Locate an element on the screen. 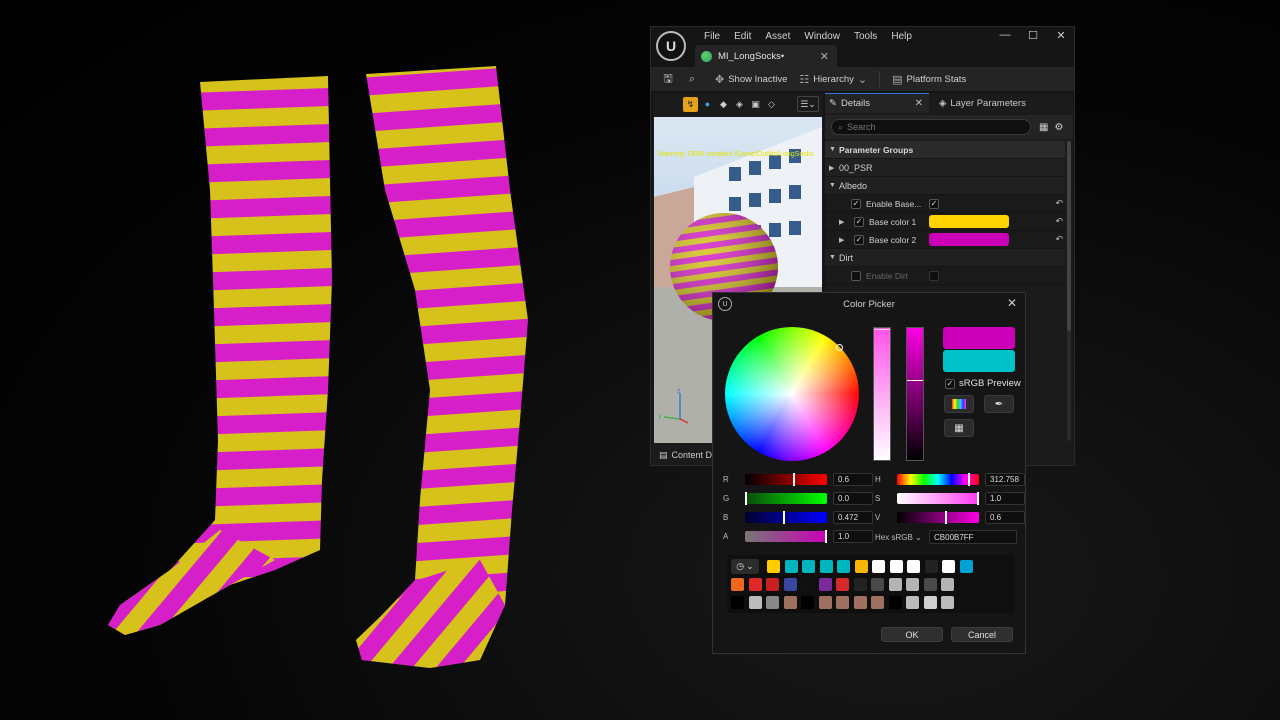 Image resolution: width=1280 pixels, height=720 pixels. red-slider is located at coordinates (786, 479).